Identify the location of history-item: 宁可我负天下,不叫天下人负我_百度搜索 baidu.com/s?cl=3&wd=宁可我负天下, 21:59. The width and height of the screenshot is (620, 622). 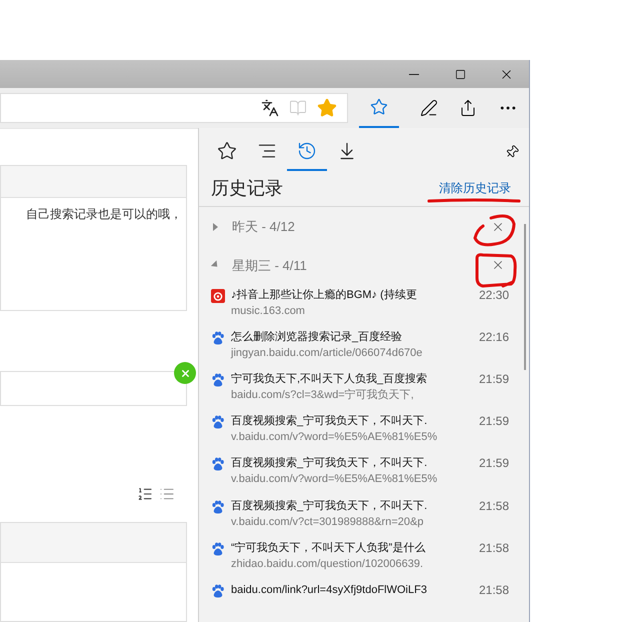
(364, 390).